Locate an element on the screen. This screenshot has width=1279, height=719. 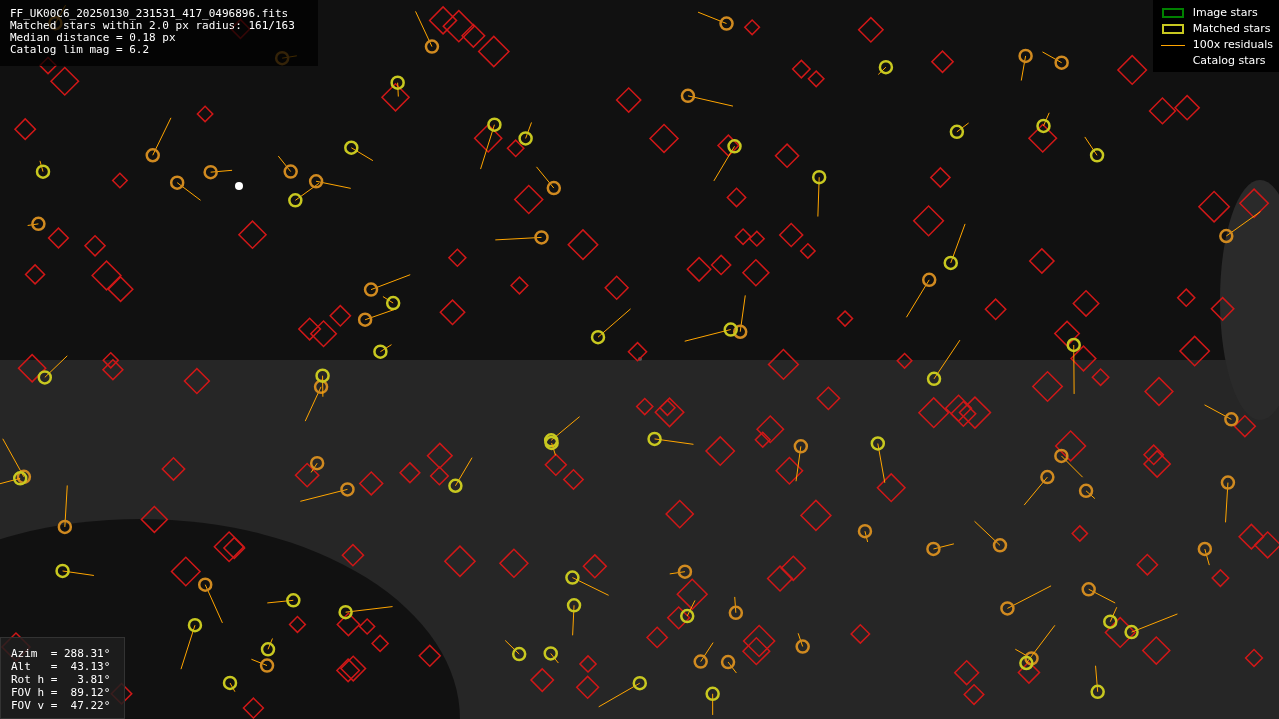
legend-label: Image stars is located at coordinates (1225, 13).